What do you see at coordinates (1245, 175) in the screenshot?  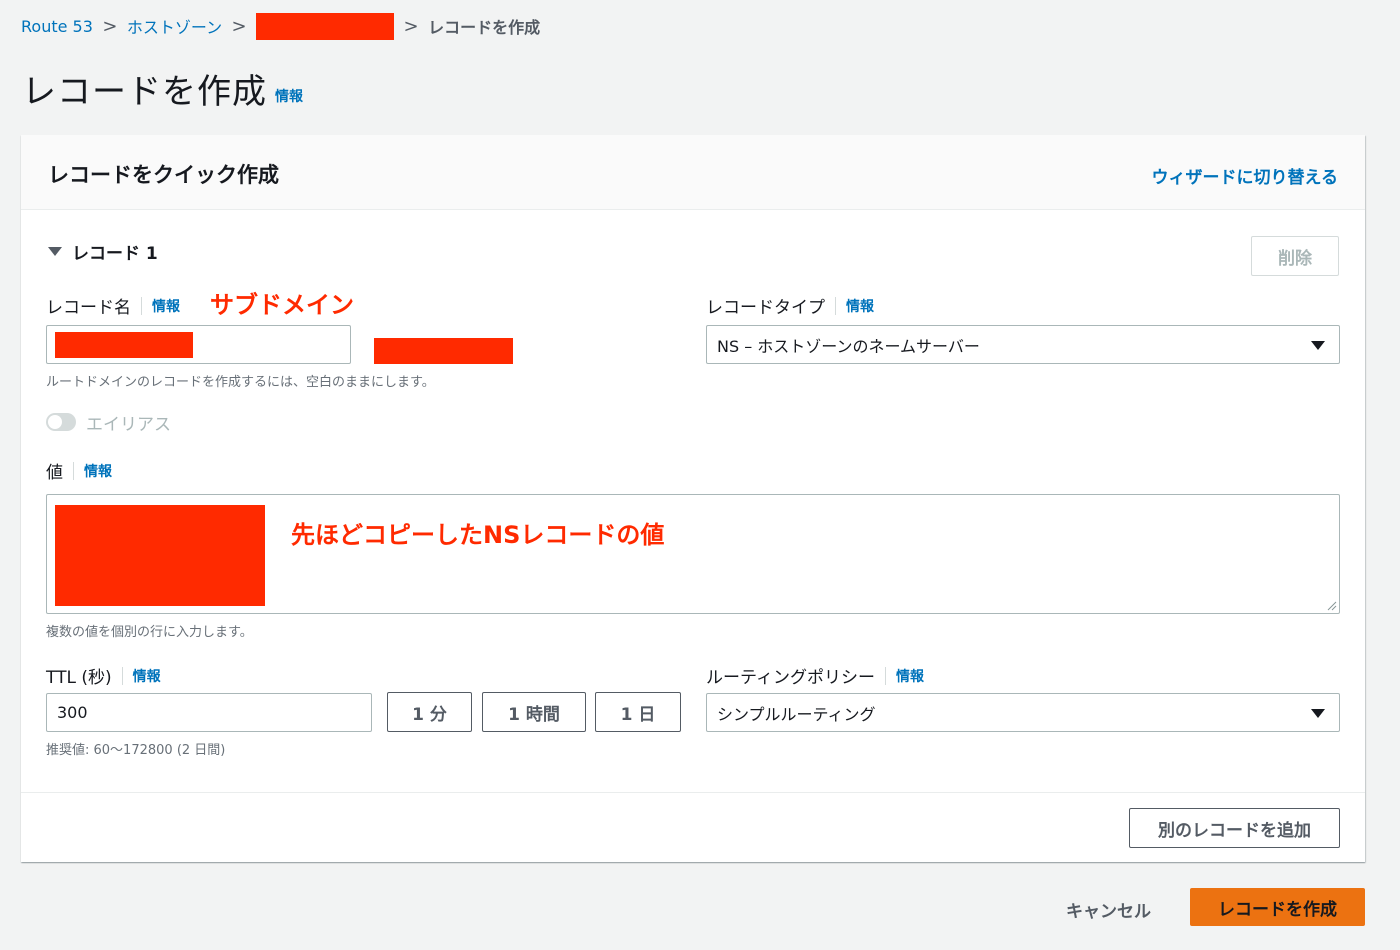 I see `switch-to-wizard-link: ウィザードに切り替える` at bounding box center [1245, 175].